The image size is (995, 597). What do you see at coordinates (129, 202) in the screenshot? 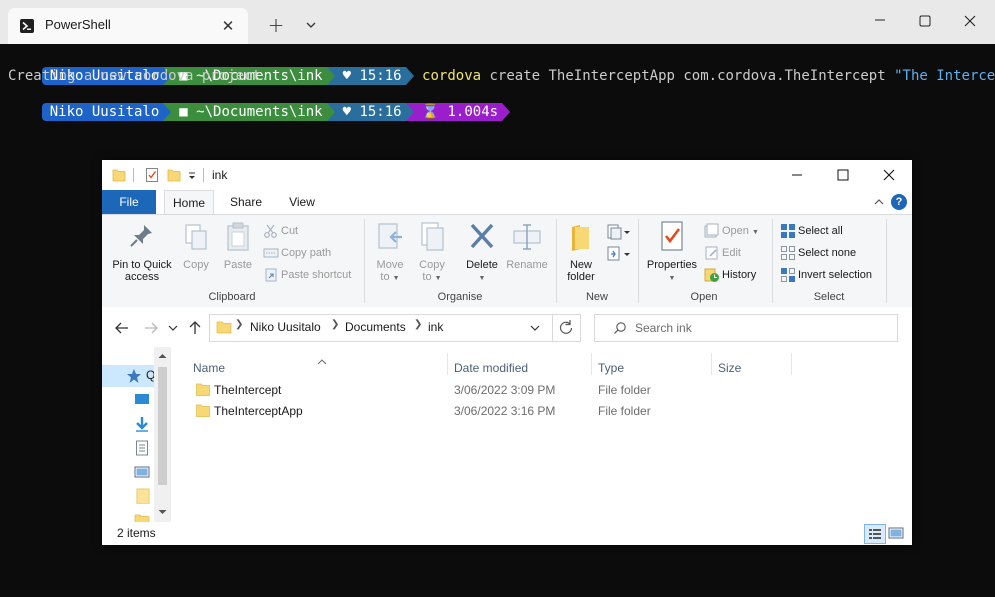
I see `tab-file: File` at bounding box center [129, 202].